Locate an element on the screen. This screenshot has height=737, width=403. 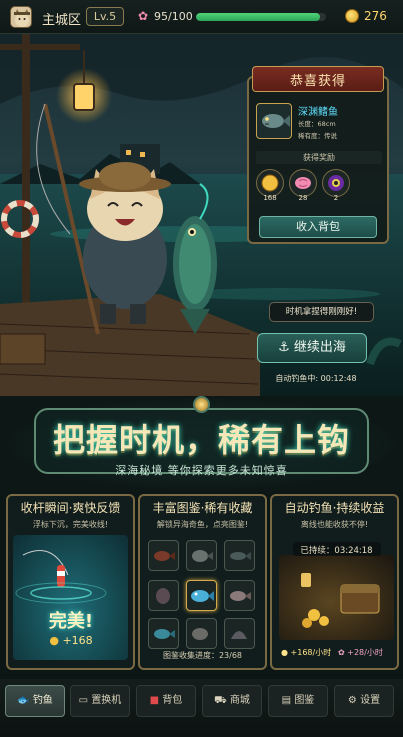
perfect-reward: ● +168 is located at coordinates (71, 640).